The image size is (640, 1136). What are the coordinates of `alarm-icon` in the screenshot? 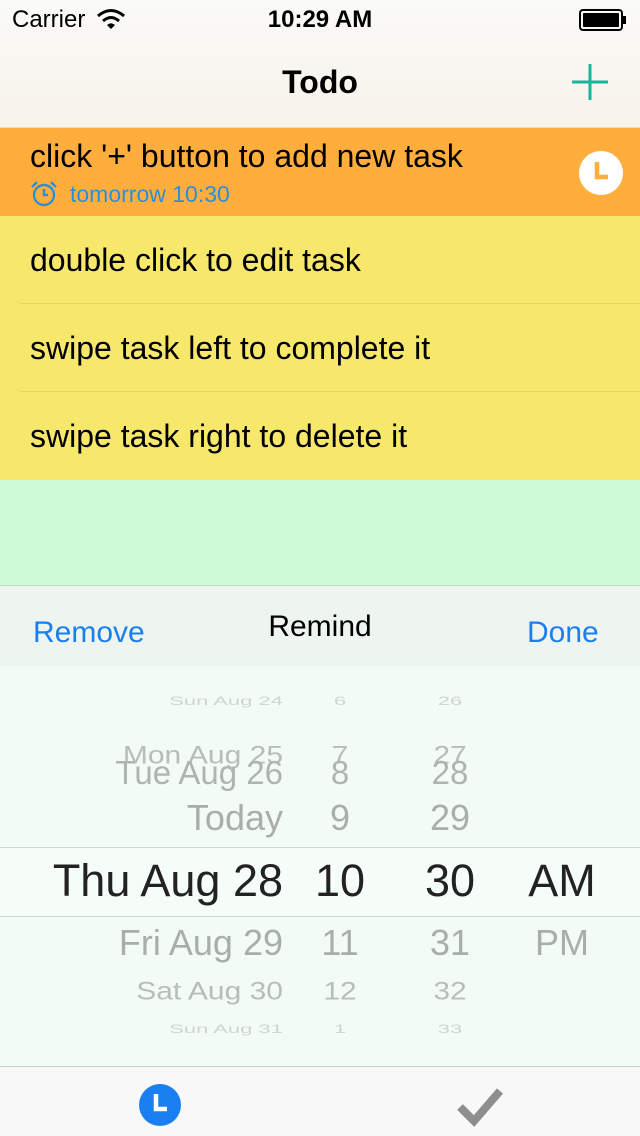 It's located at (44, 194).